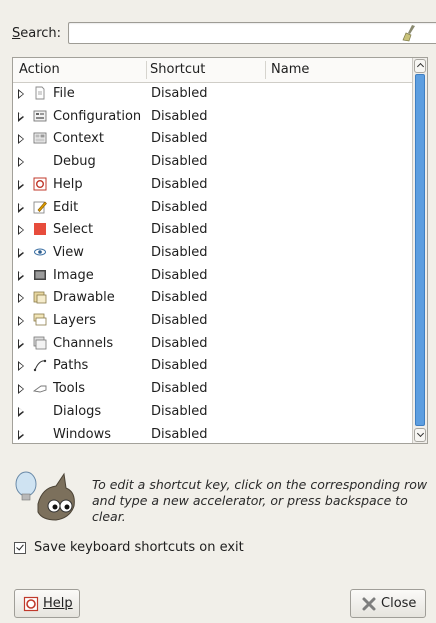 The image size is (436, 623). I want to click on row-action-label: Layers, so click(75, 320).